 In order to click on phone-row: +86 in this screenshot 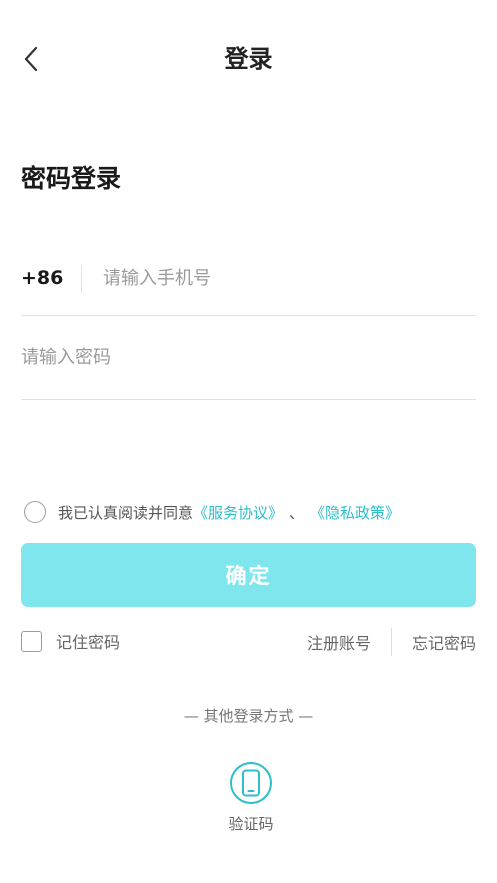, I will do `click(248, 287)`.